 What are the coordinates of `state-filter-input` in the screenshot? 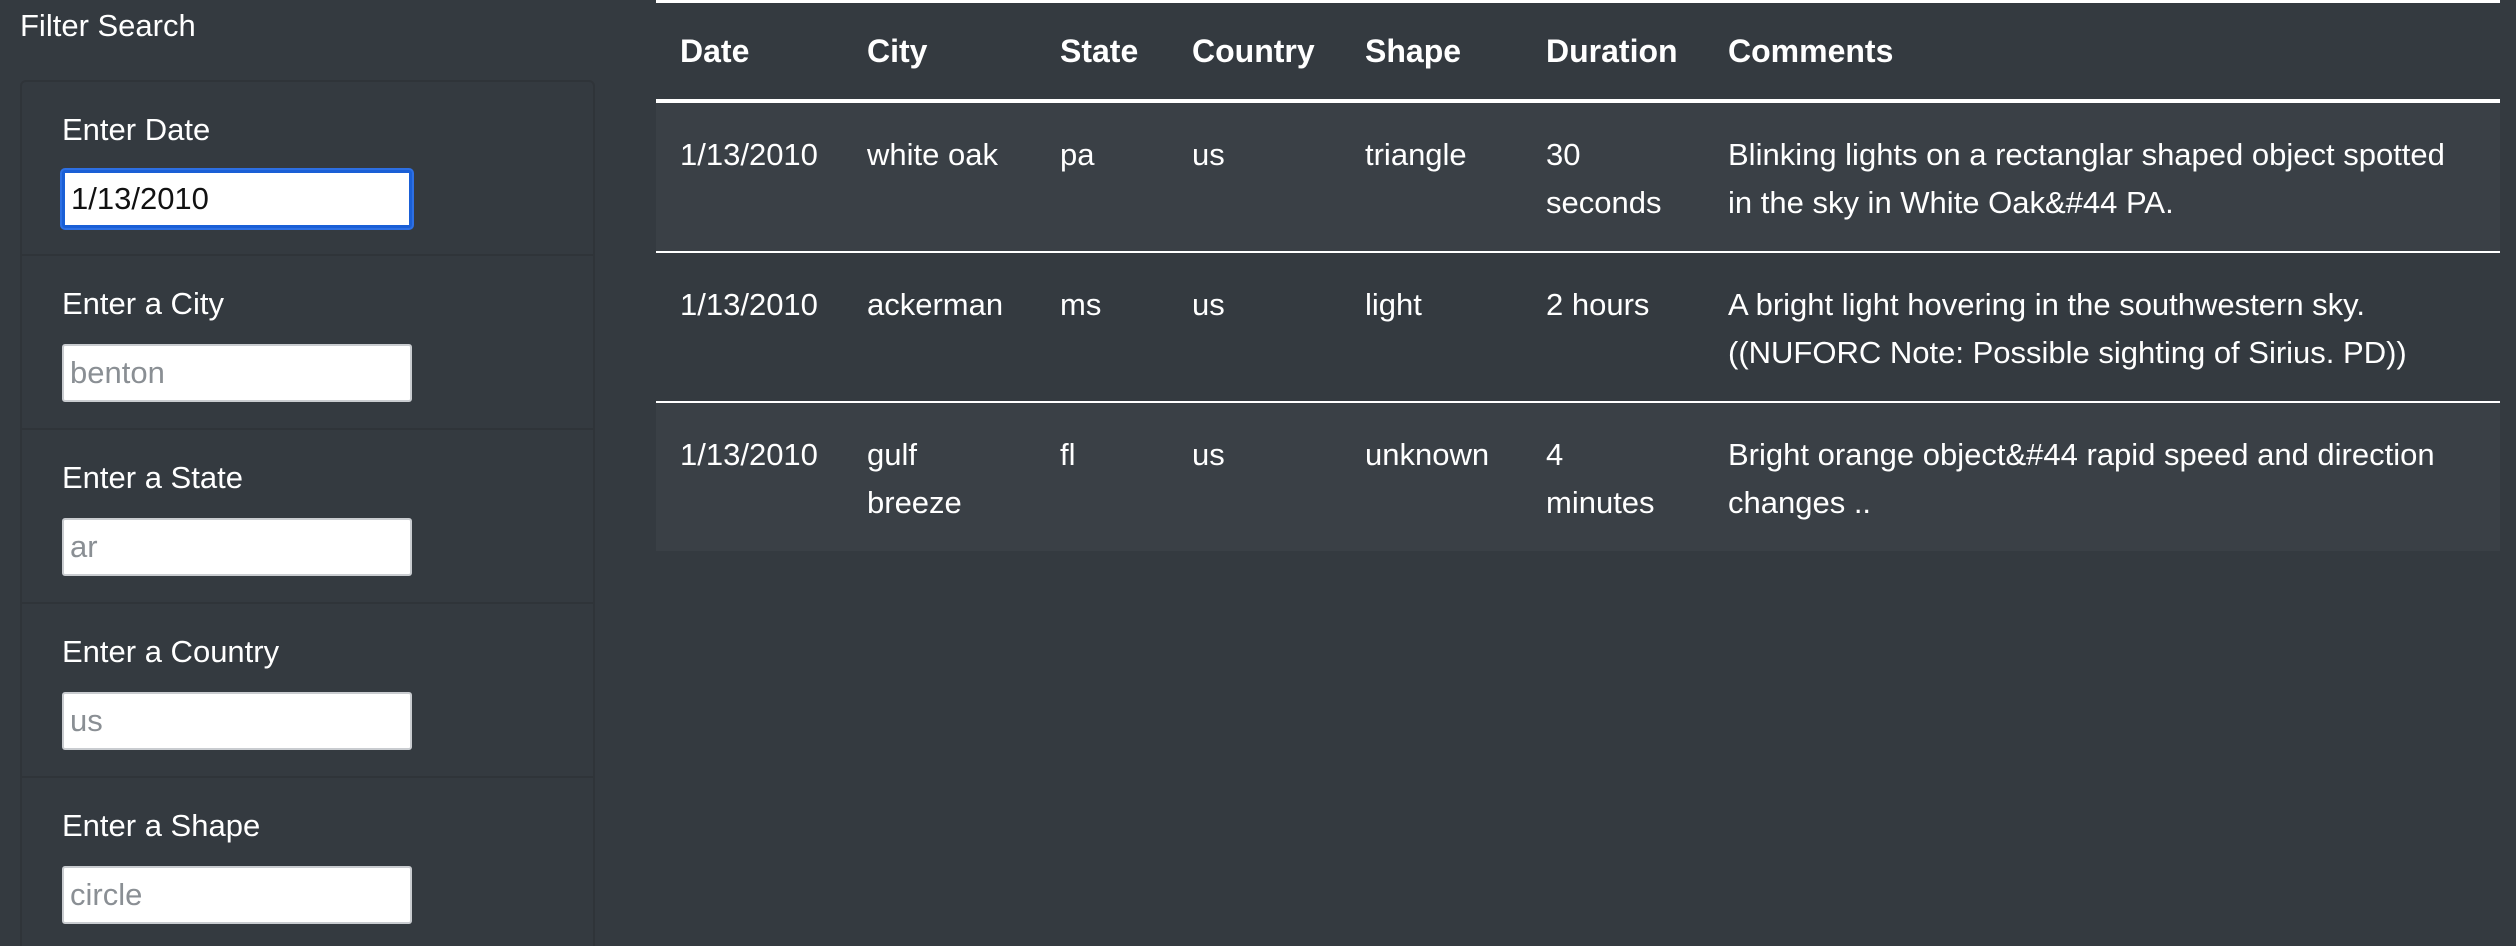 It's located at (237, 547).